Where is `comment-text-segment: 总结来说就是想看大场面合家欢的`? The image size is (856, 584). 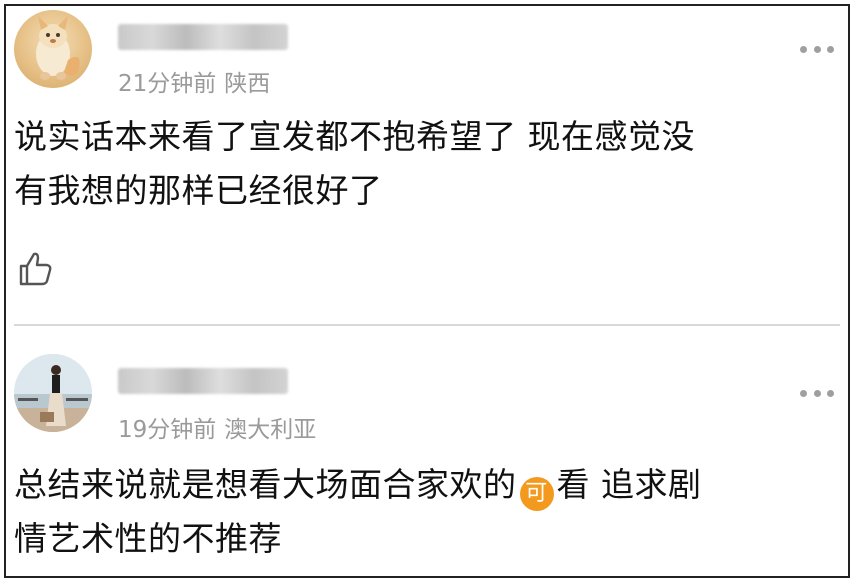
comment-text-segment: 总结来说就是想看大场面合家欢的 is located at coordinates (265, 484).